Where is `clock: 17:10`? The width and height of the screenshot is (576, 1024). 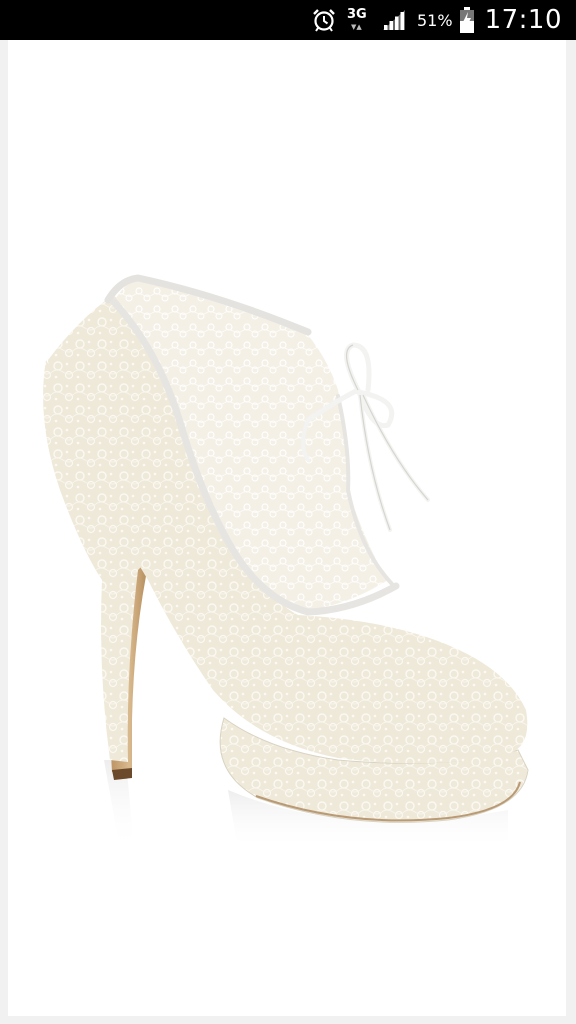
clock: 17:10 is located at coordinates (523, 20).